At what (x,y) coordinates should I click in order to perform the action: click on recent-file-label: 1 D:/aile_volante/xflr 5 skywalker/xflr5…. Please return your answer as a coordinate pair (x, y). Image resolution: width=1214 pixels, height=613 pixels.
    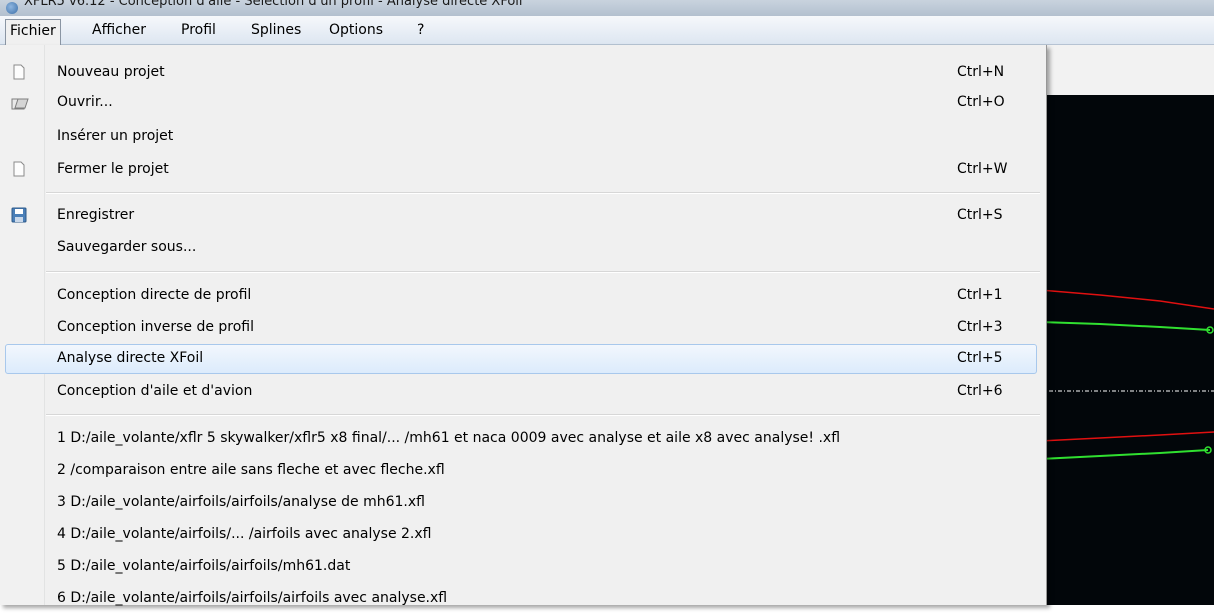
    Looking at the image, I should click on (449, 438).